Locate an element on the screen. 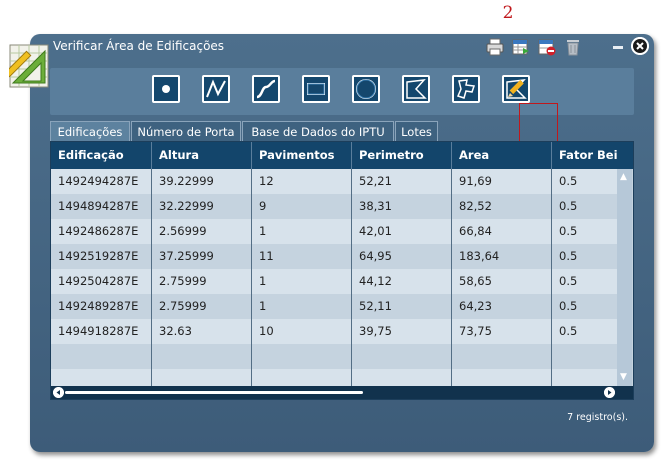 This screenshot has height=471, width=671. vertical-scrollbar: ▲ ▼ is located at coordinates (624, 277).